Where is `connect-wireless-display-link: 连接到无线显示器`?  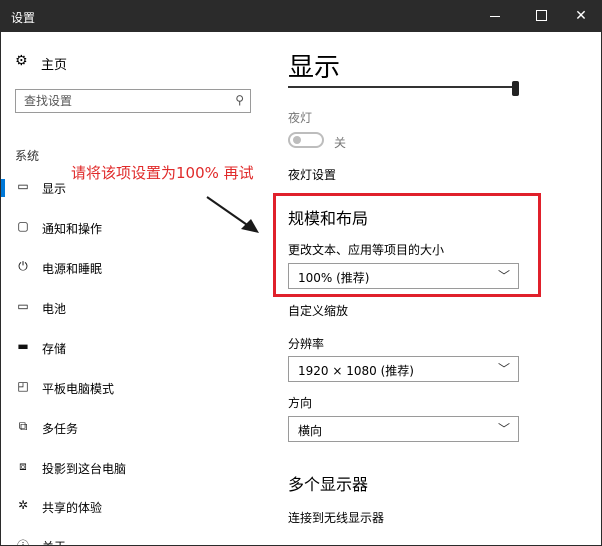
connect-wireless-display-link: 连接到无线显示器 is located at coordinates (336, 517).